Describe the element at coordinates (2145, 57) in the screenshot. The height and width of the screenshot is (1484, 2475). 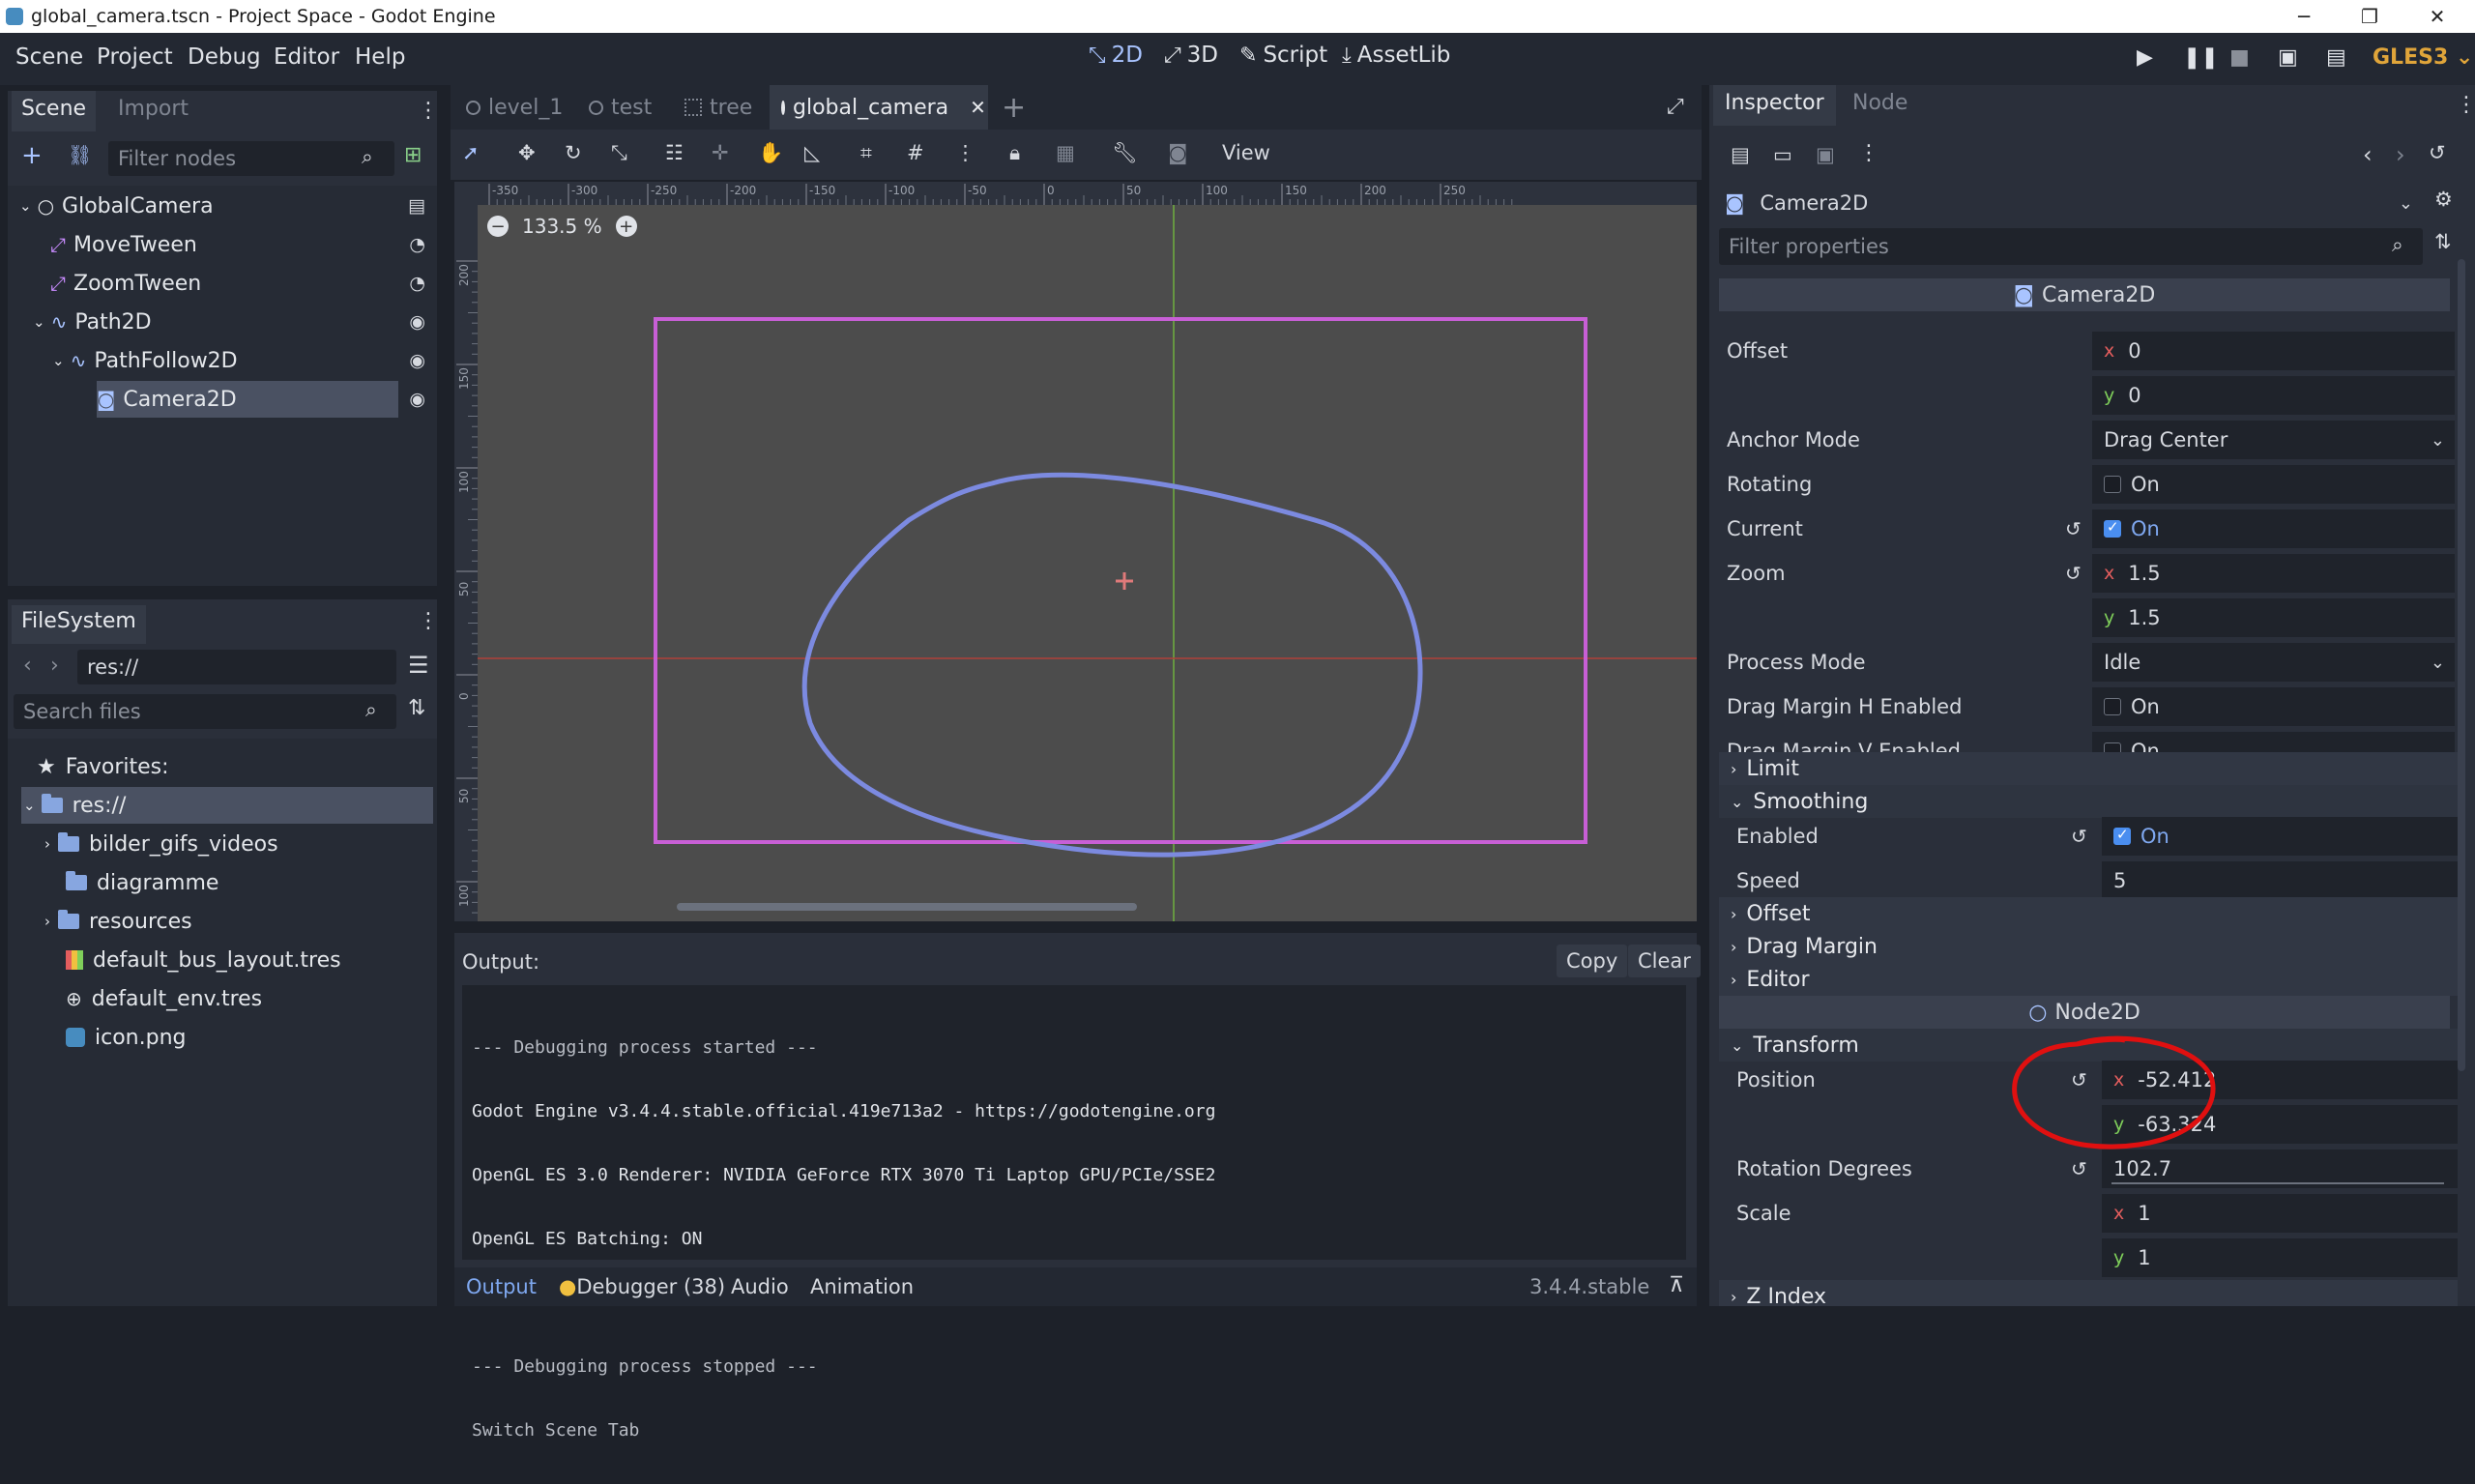
I see `play-icon: ▶` at that location.